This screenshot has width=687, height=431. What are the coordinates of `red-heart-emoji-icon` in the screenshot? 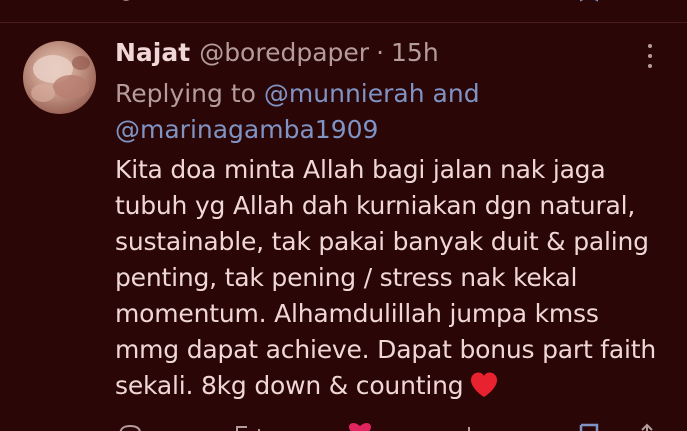 It's located at (484, 385).